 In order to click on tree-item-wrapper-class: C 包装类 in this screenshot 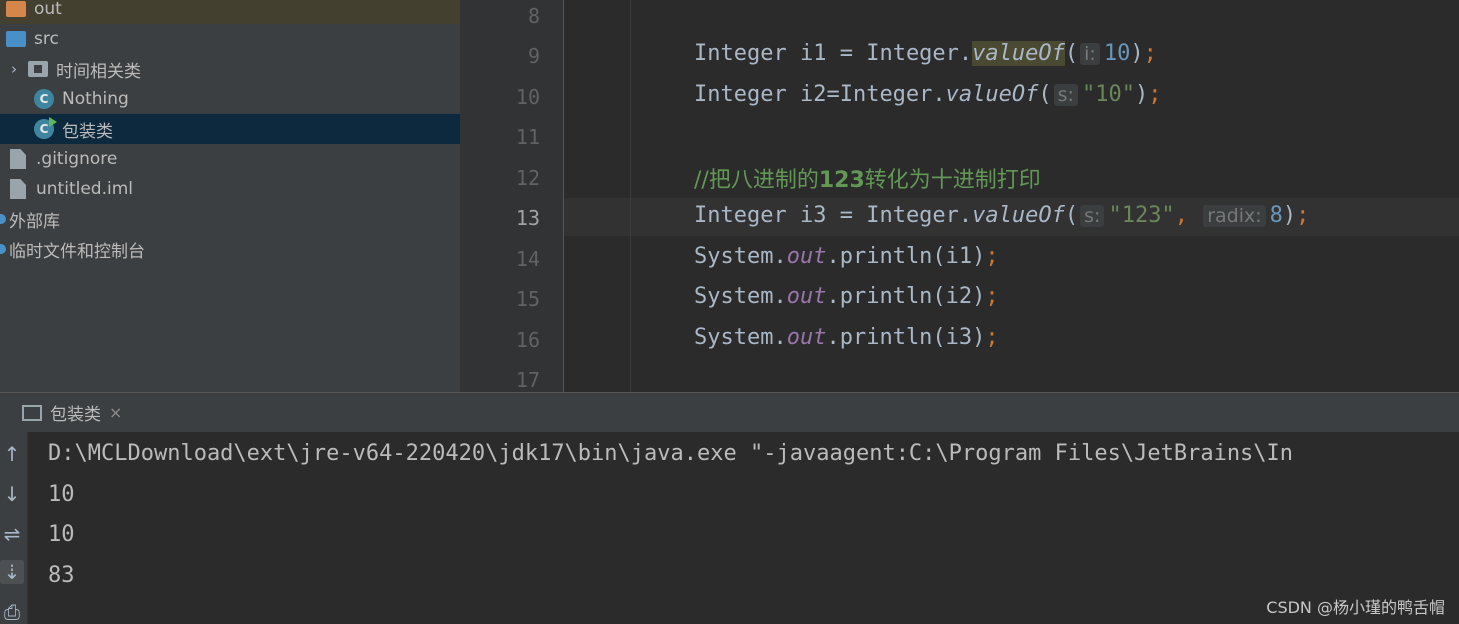, I will do `click(230, 129)`.